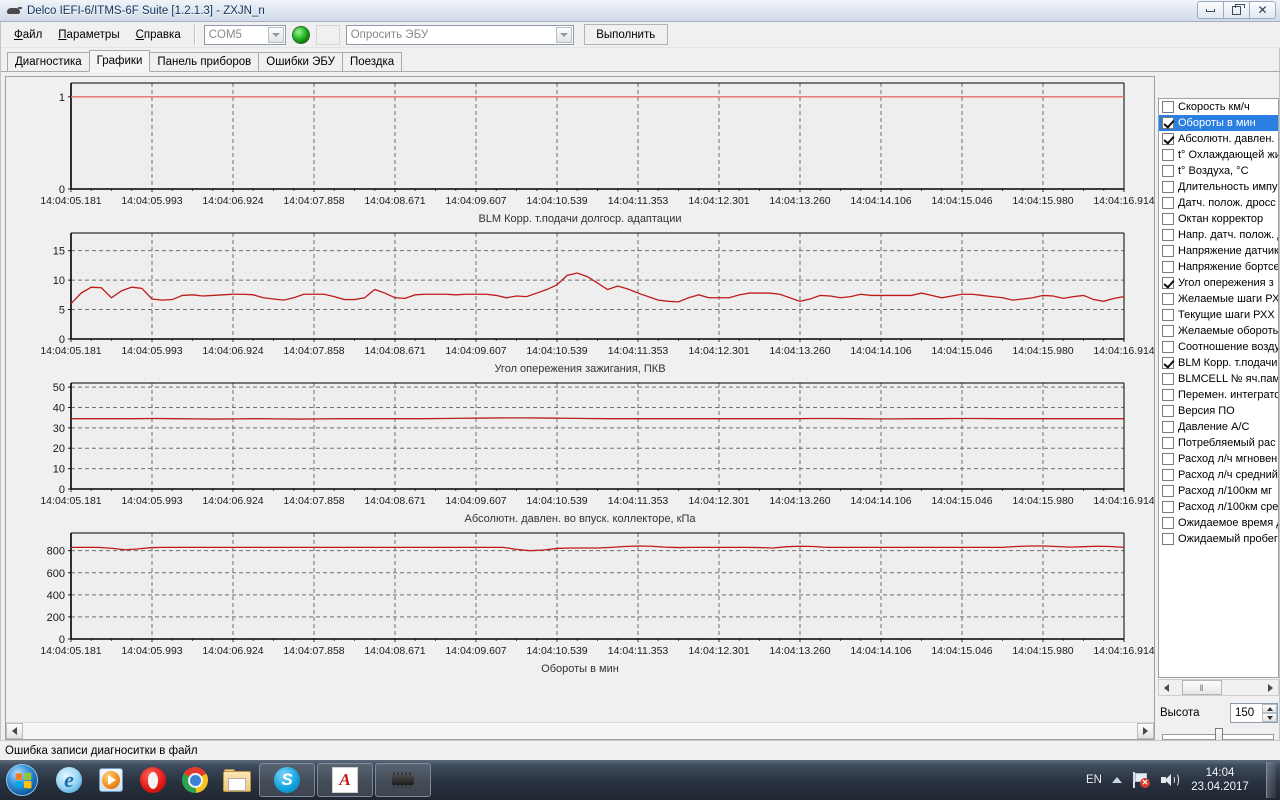 The image size is (1280, 800). Describe the element at coordinates (625, 34) in the screenshot. I see `execute-button: Выполнить` at that location.